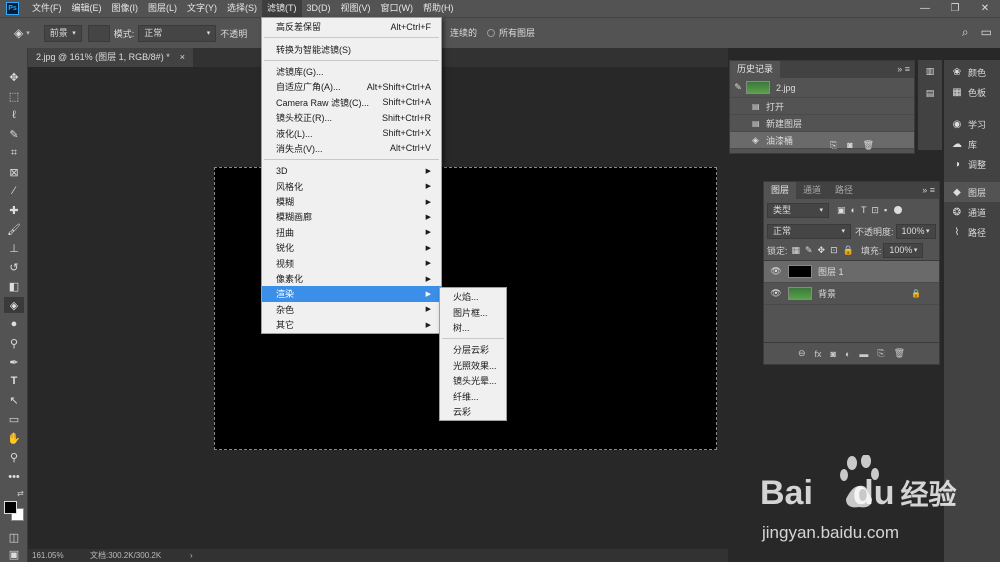  Describe the element at coordinates (28, 33) in the screenshot. I see `chevron-down-icon: ▾` at that location.